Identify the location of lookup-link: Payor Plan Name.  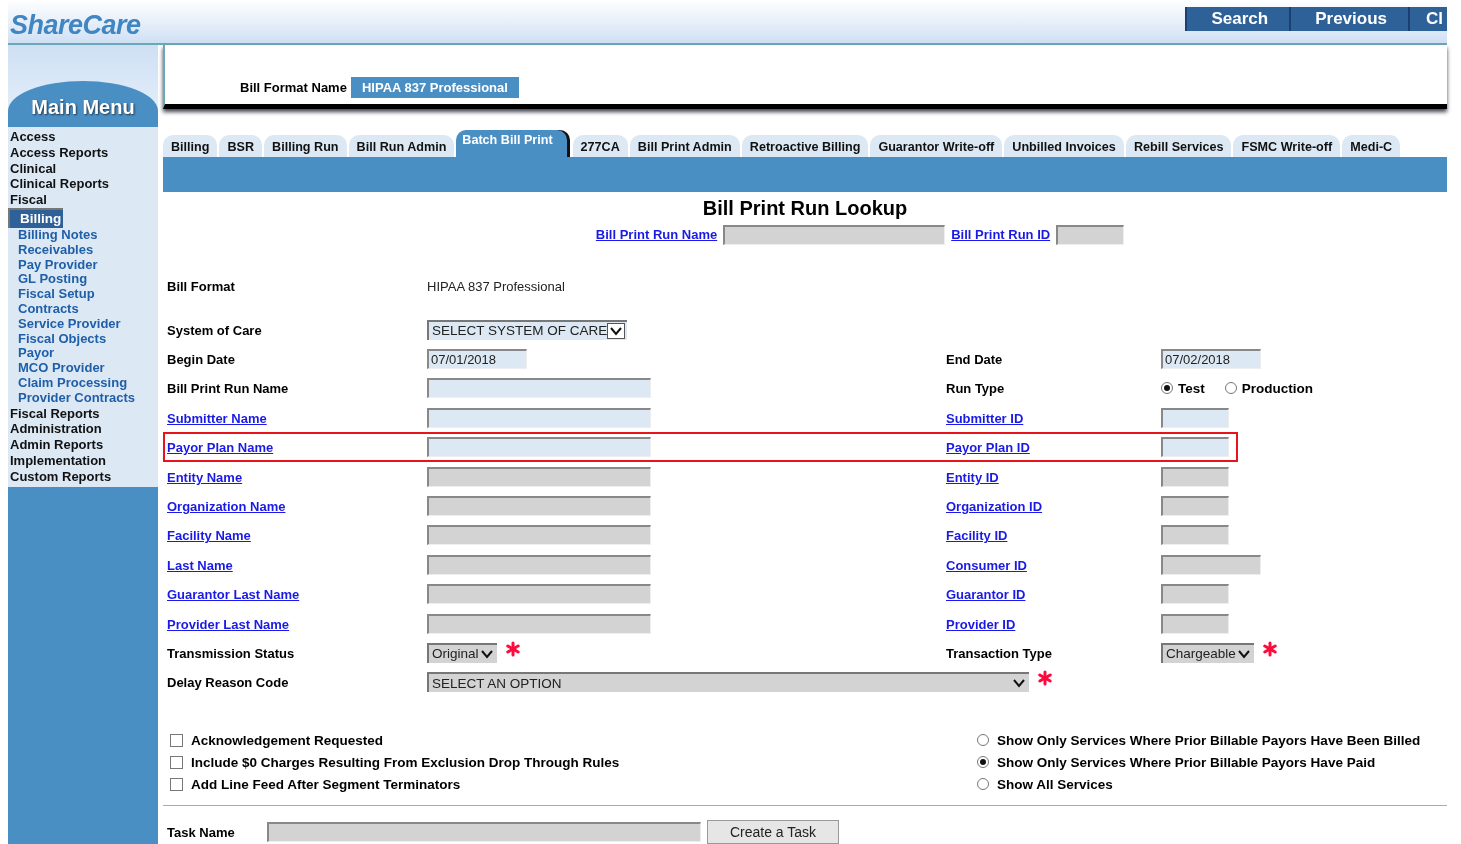
(220, 448).